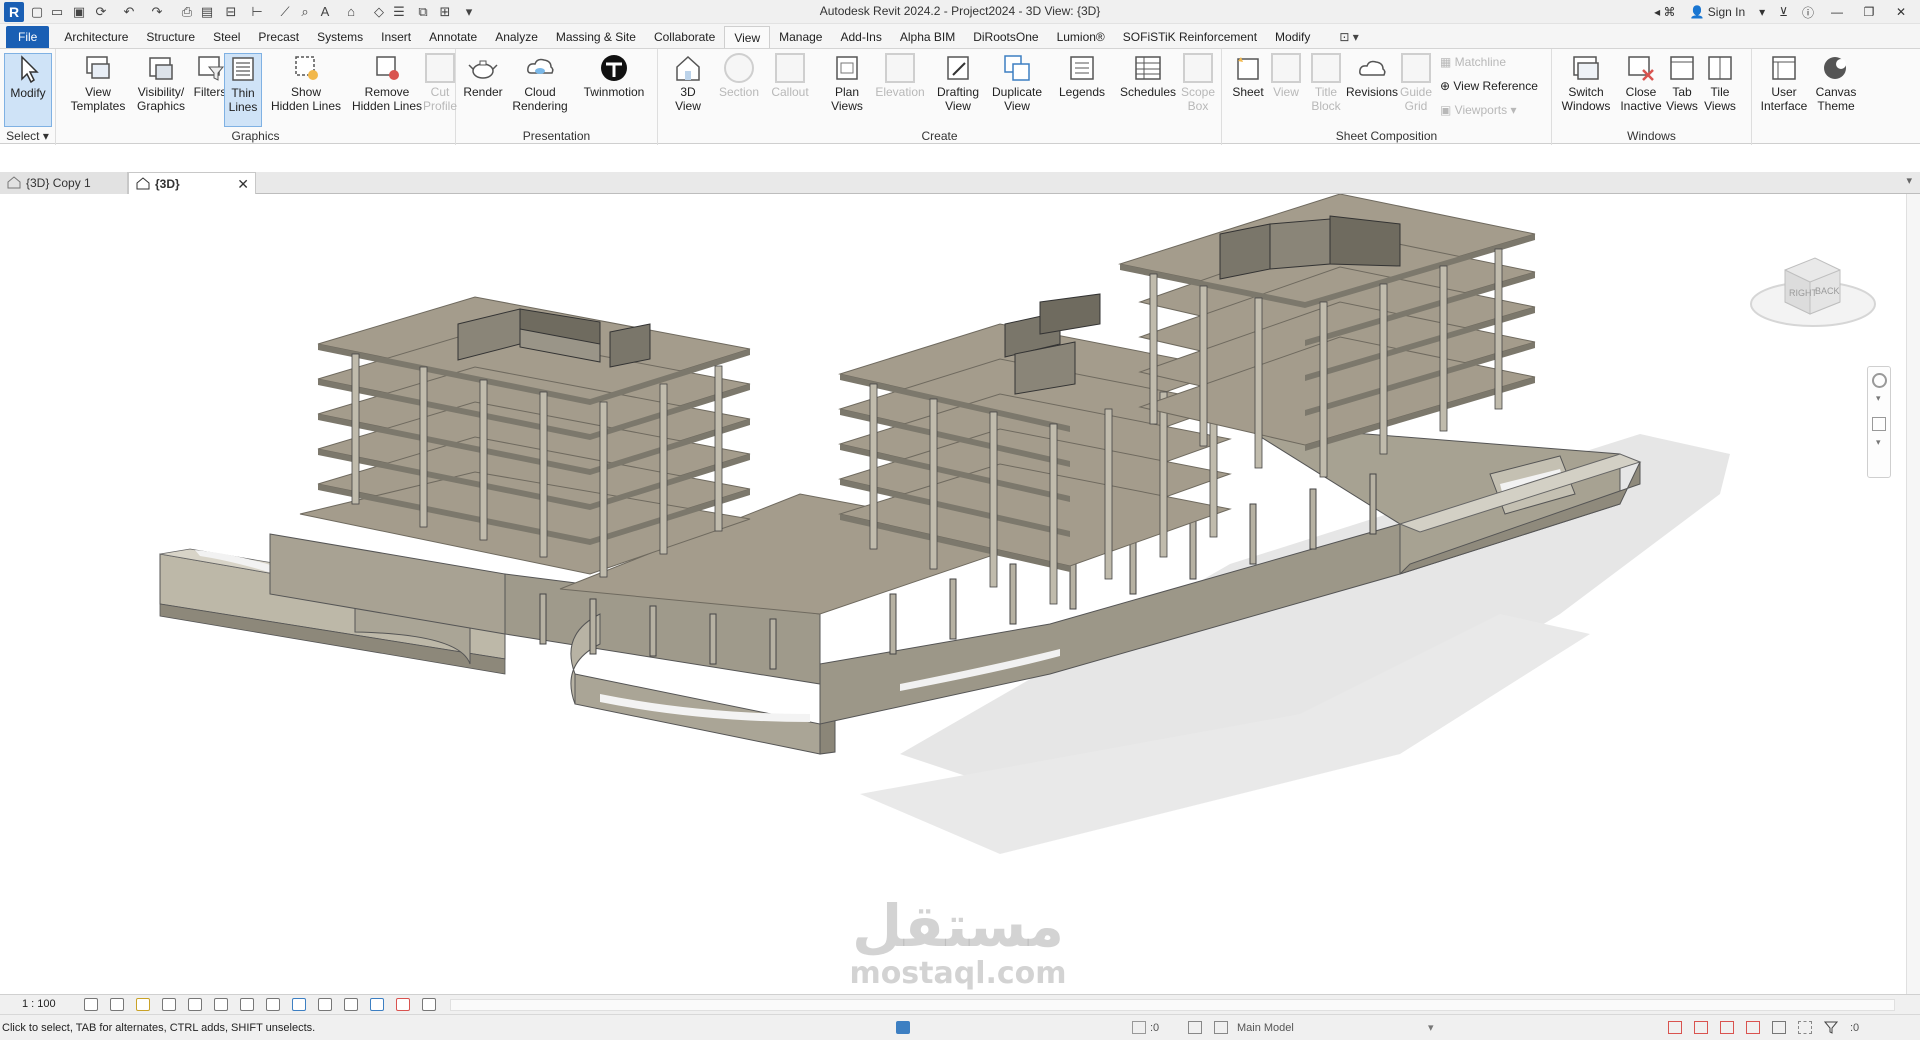 This screenshot has width=1920, height=1040. Describe the element at coordinates (243, 90) in the screenshot. I see `thin-lines-button: Thin Lines` at that location.